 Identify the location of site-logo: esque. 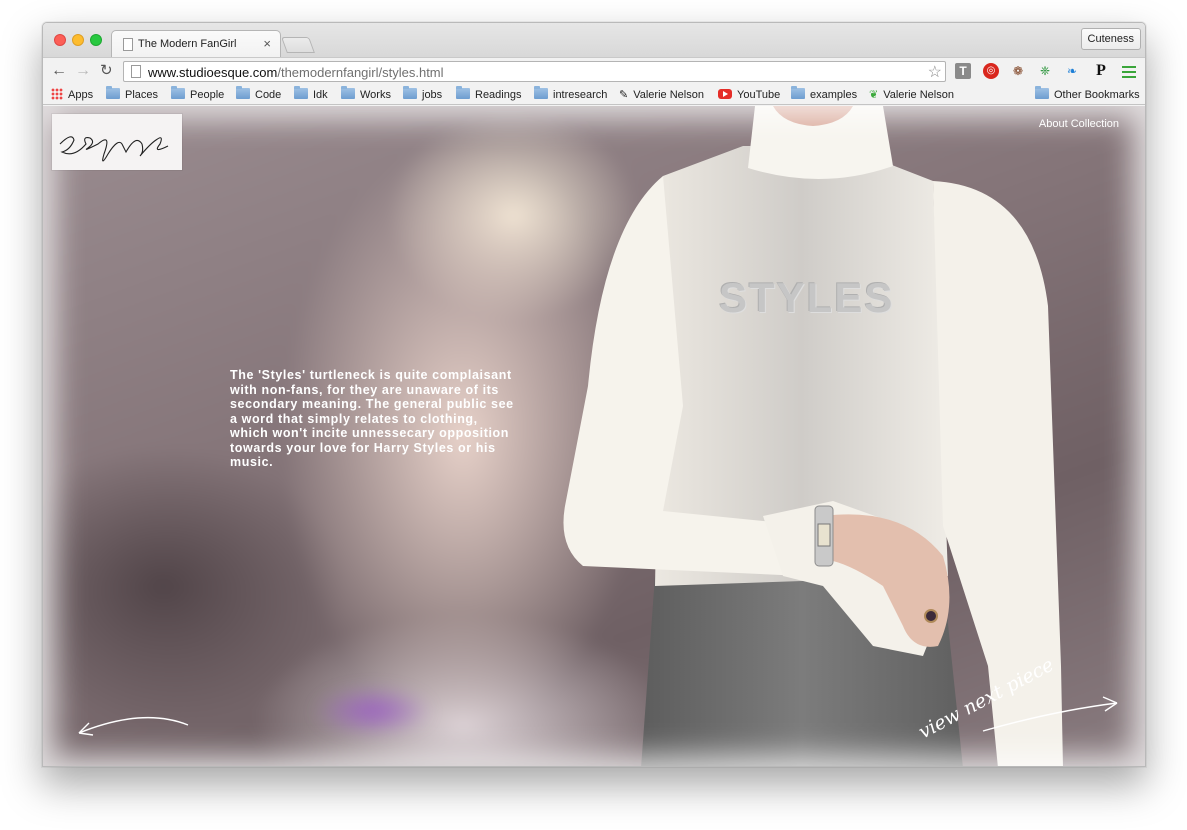
(117, 142).